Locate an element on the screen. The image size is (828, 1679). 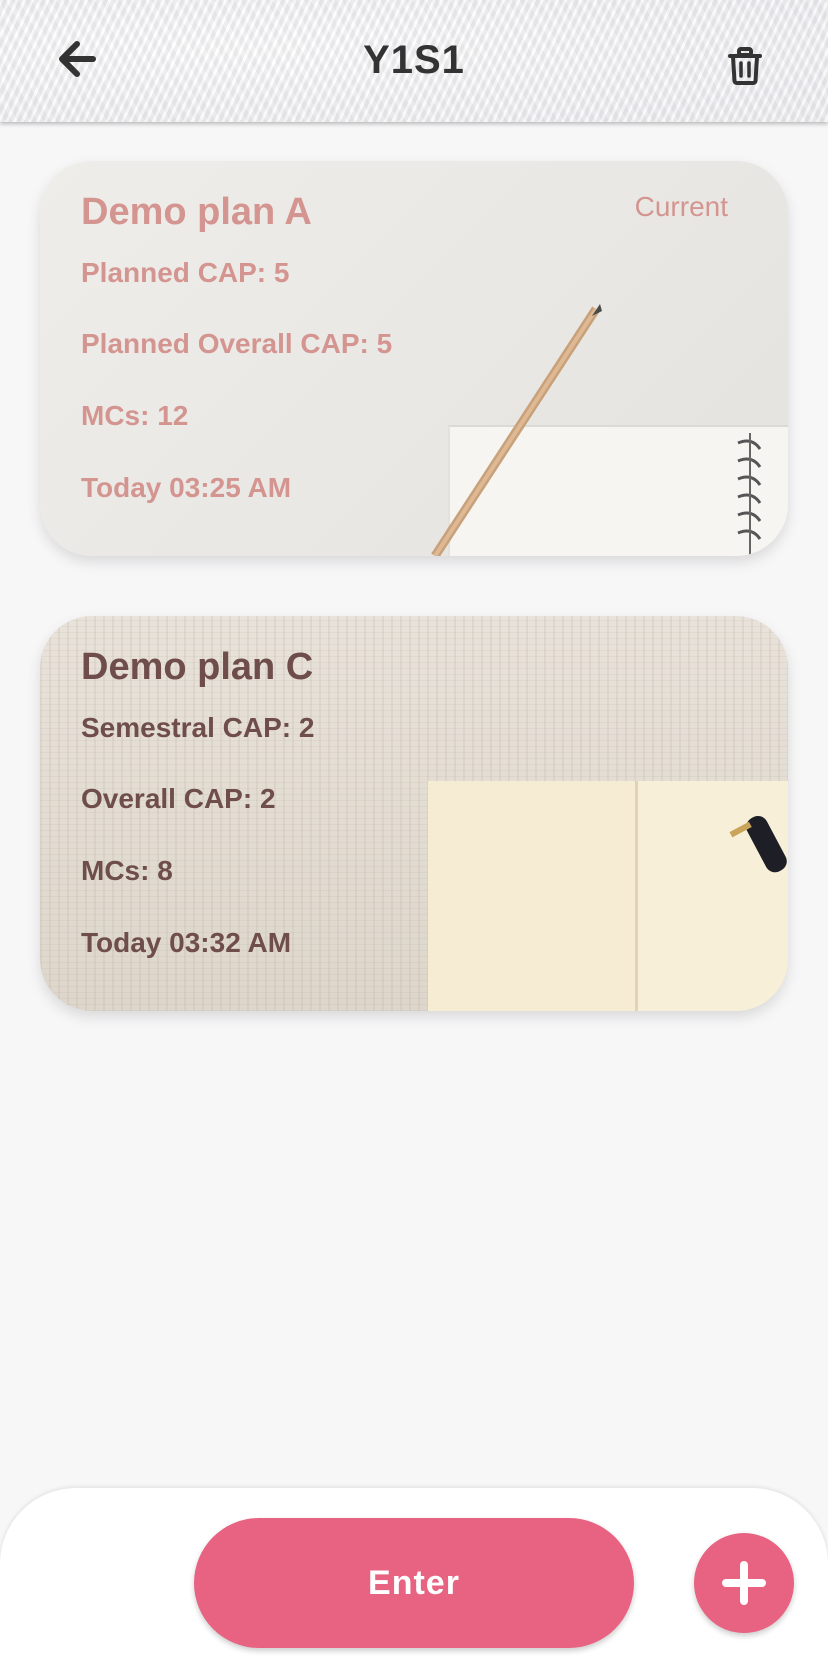
delete-button is located at coordinates (745, 66).